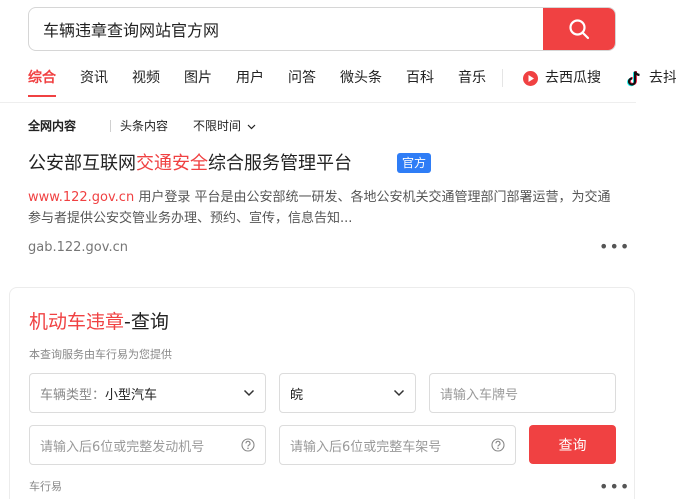  Describe the element at coordinates (250, 78) in the screenshot. I see `tab-users: 用户` at that location.